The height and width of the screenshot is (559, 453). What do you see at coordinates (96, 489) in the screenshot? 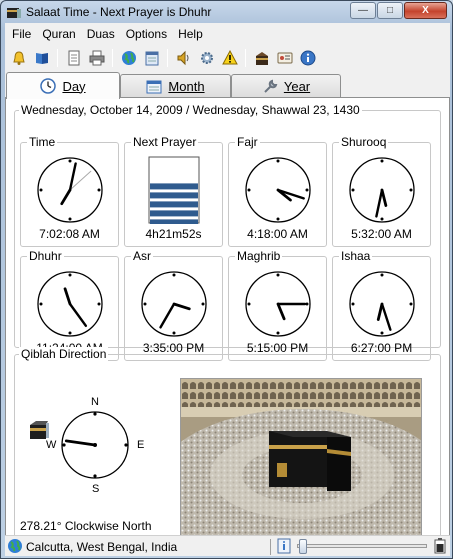
I see `compass-south-label: S` at bounding box center [96, 489].